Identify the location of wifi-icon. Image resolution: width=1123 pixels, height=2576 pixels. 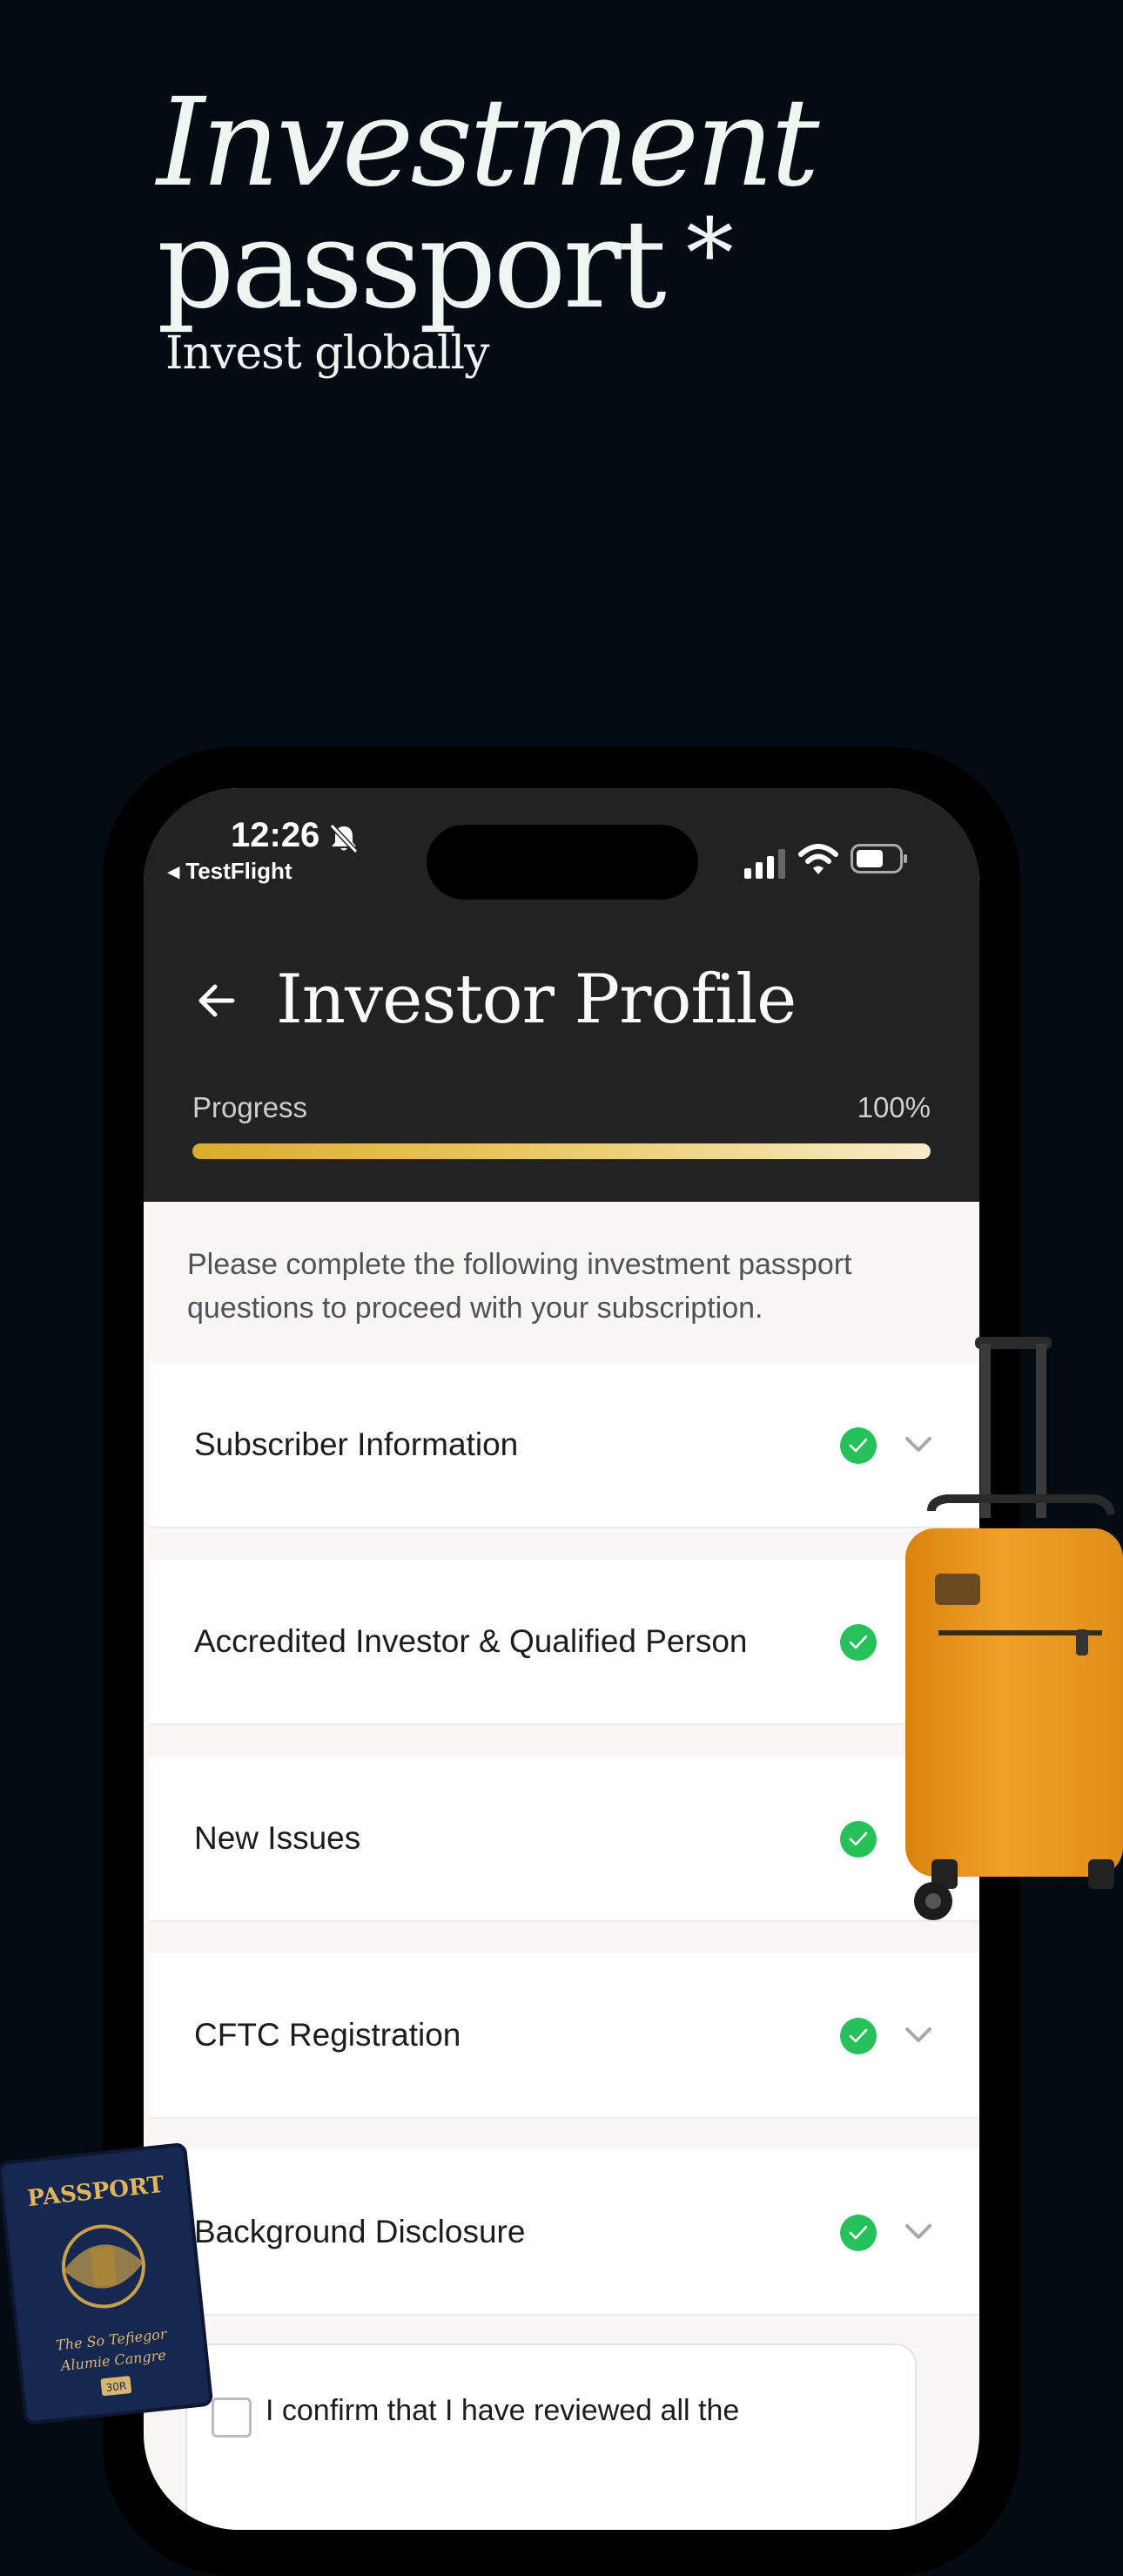
(818, 859).